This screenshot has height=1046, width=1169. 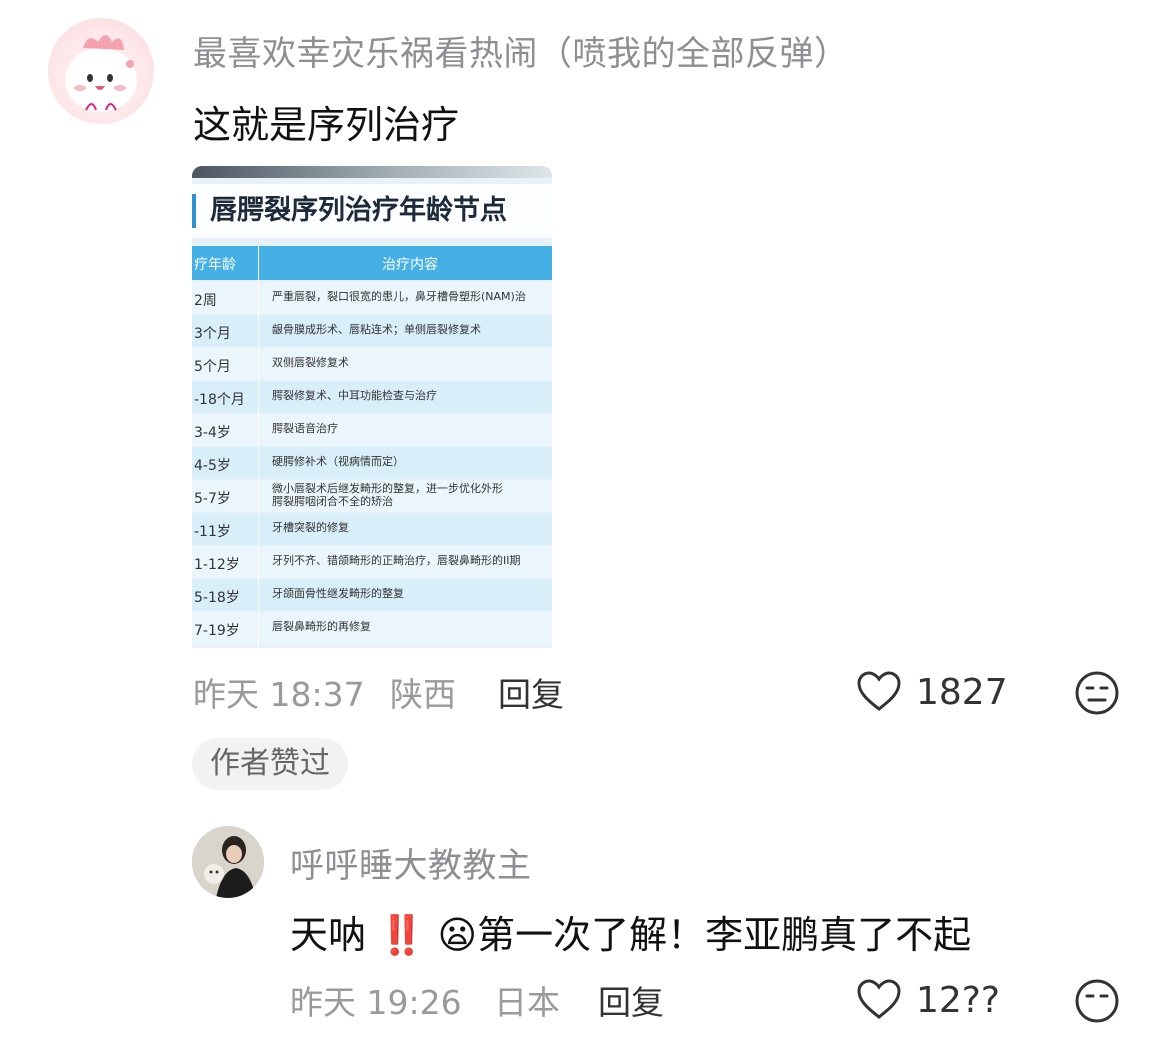 What do you see at coordinates (212, 367) in the screenshot?
I see `row-age: 5个月` at bounding box center [212, 367].